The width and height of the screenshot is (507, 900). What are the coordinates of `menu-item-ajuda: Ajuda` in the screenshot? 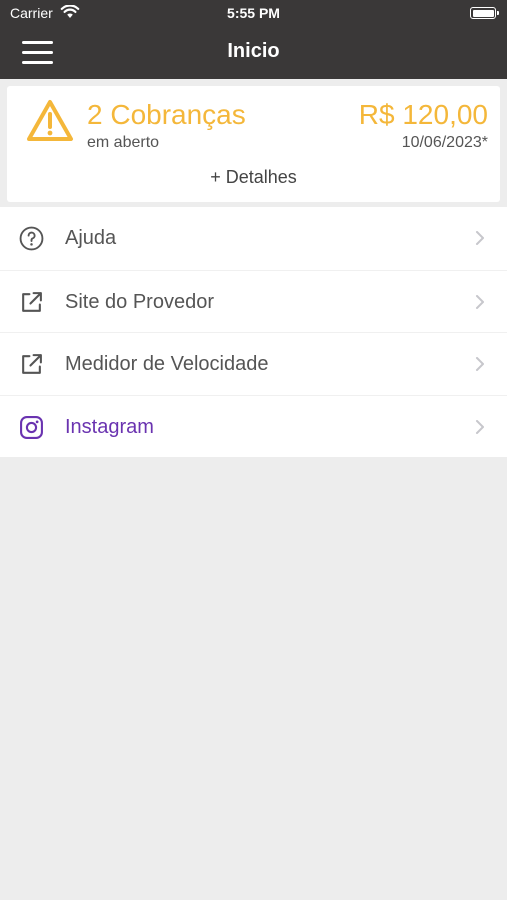 It's located at (253, 238).